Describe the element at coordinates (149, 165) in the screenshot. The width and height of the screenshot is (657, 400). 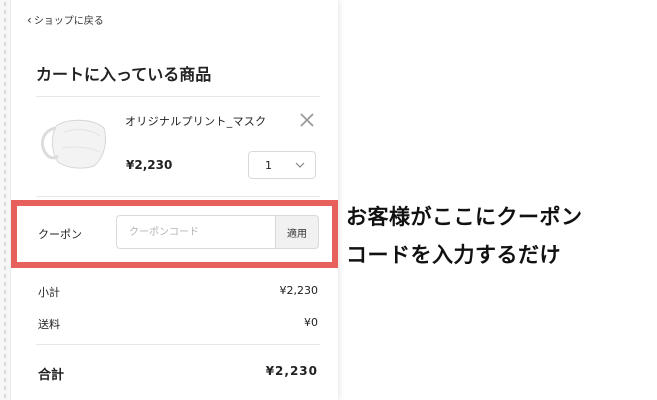
I see `product-price: ¥2,230` at that location.